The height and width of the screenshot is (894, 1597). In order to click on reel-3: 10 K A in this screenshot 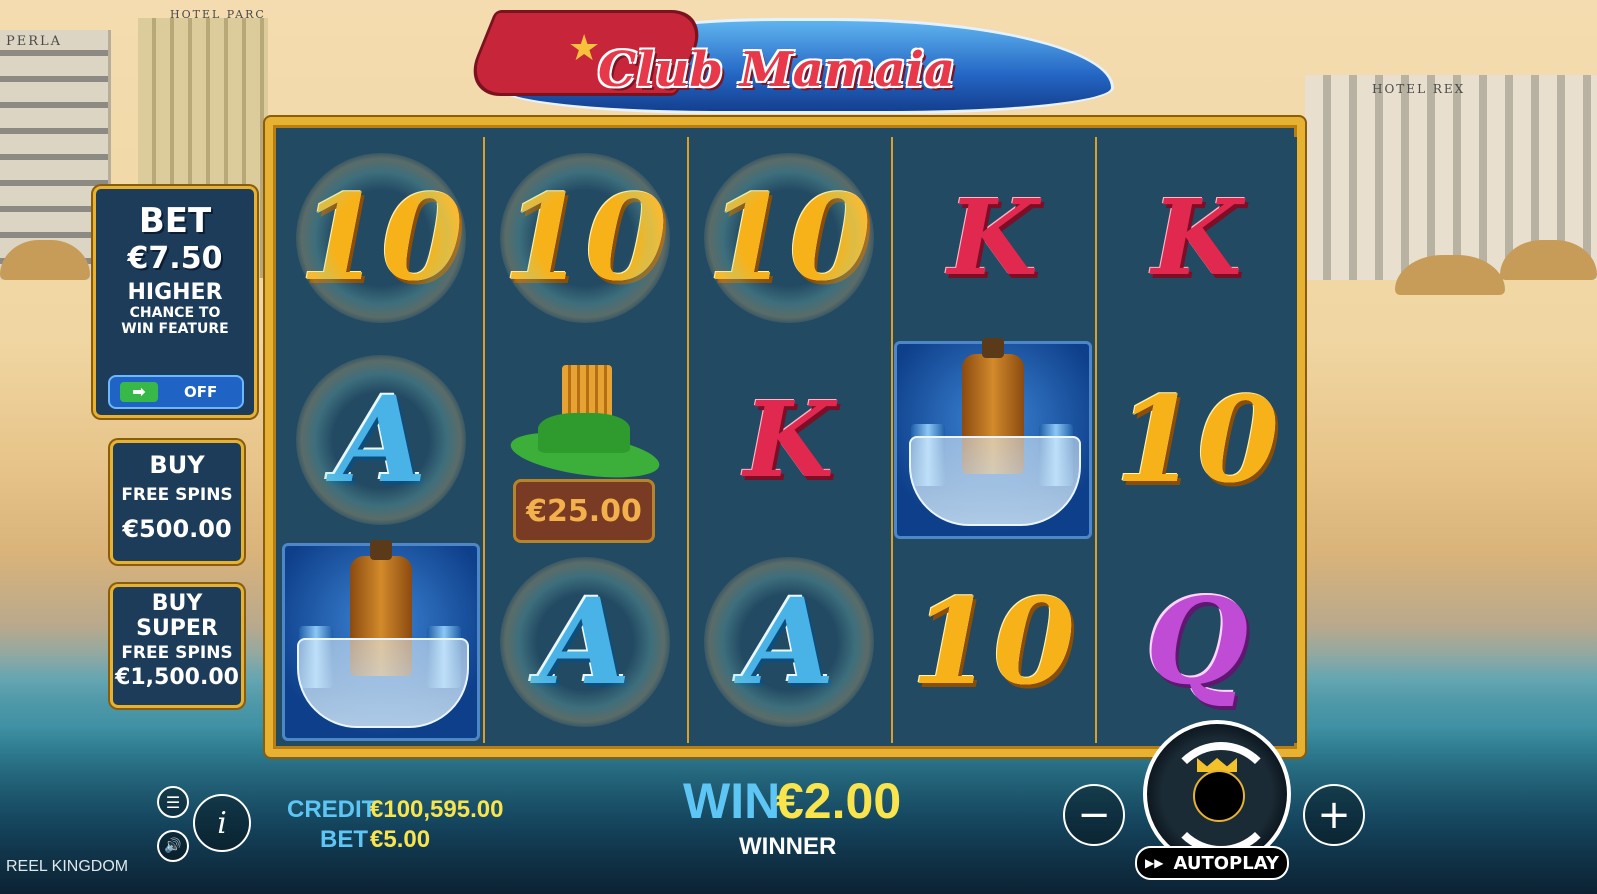, I will do `click(789, 440)`.